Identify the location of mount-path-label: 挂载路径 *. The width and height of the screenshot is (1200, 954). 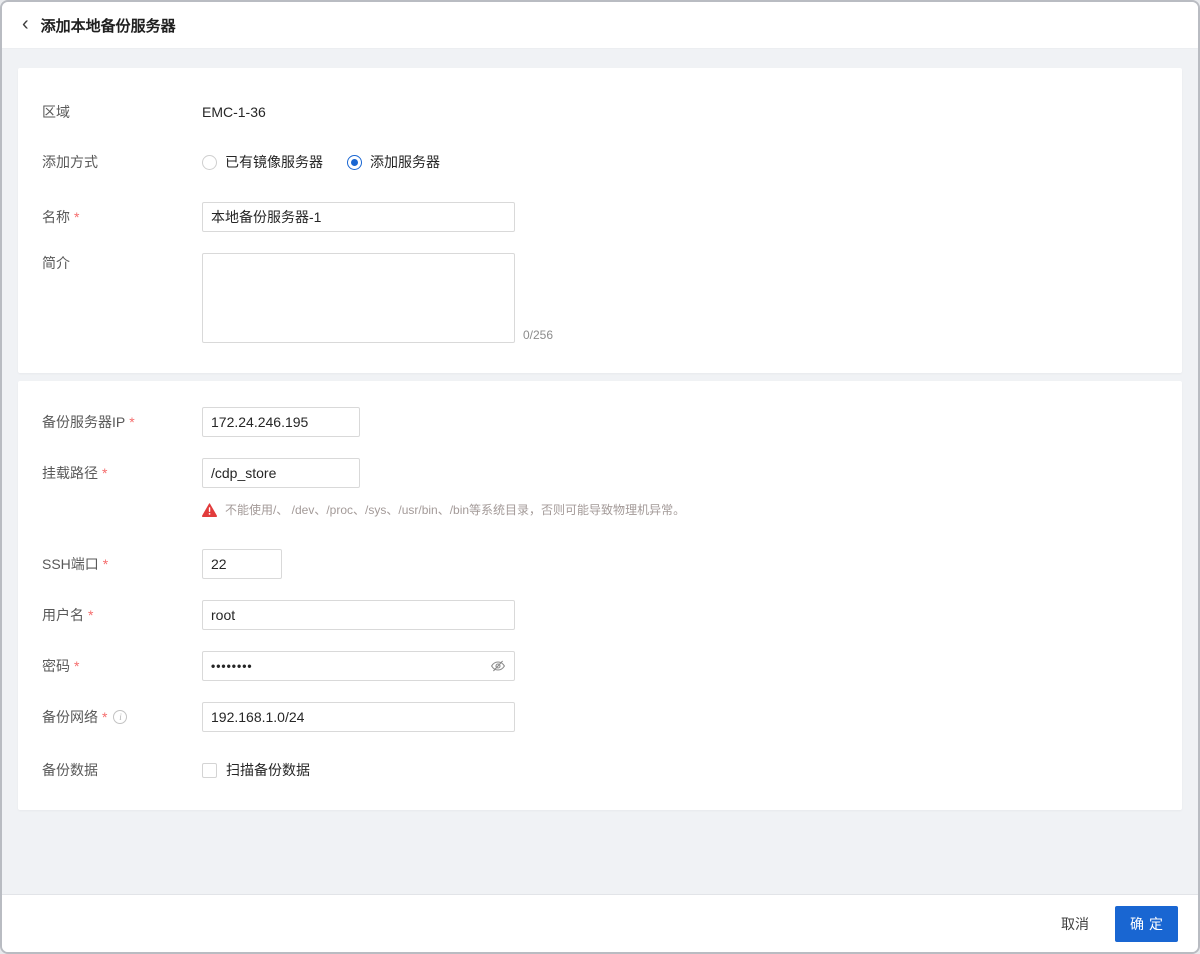
(122, 473).